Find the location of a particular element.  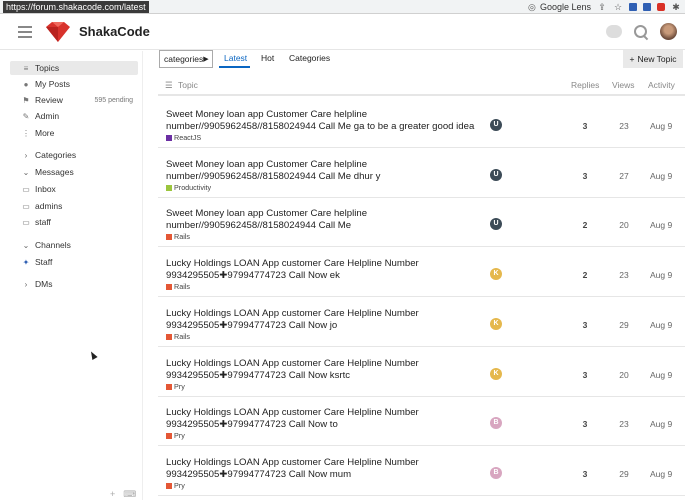

sidebar-item-staff-inbox: ▭ staff is located at coordinates (74, 222).